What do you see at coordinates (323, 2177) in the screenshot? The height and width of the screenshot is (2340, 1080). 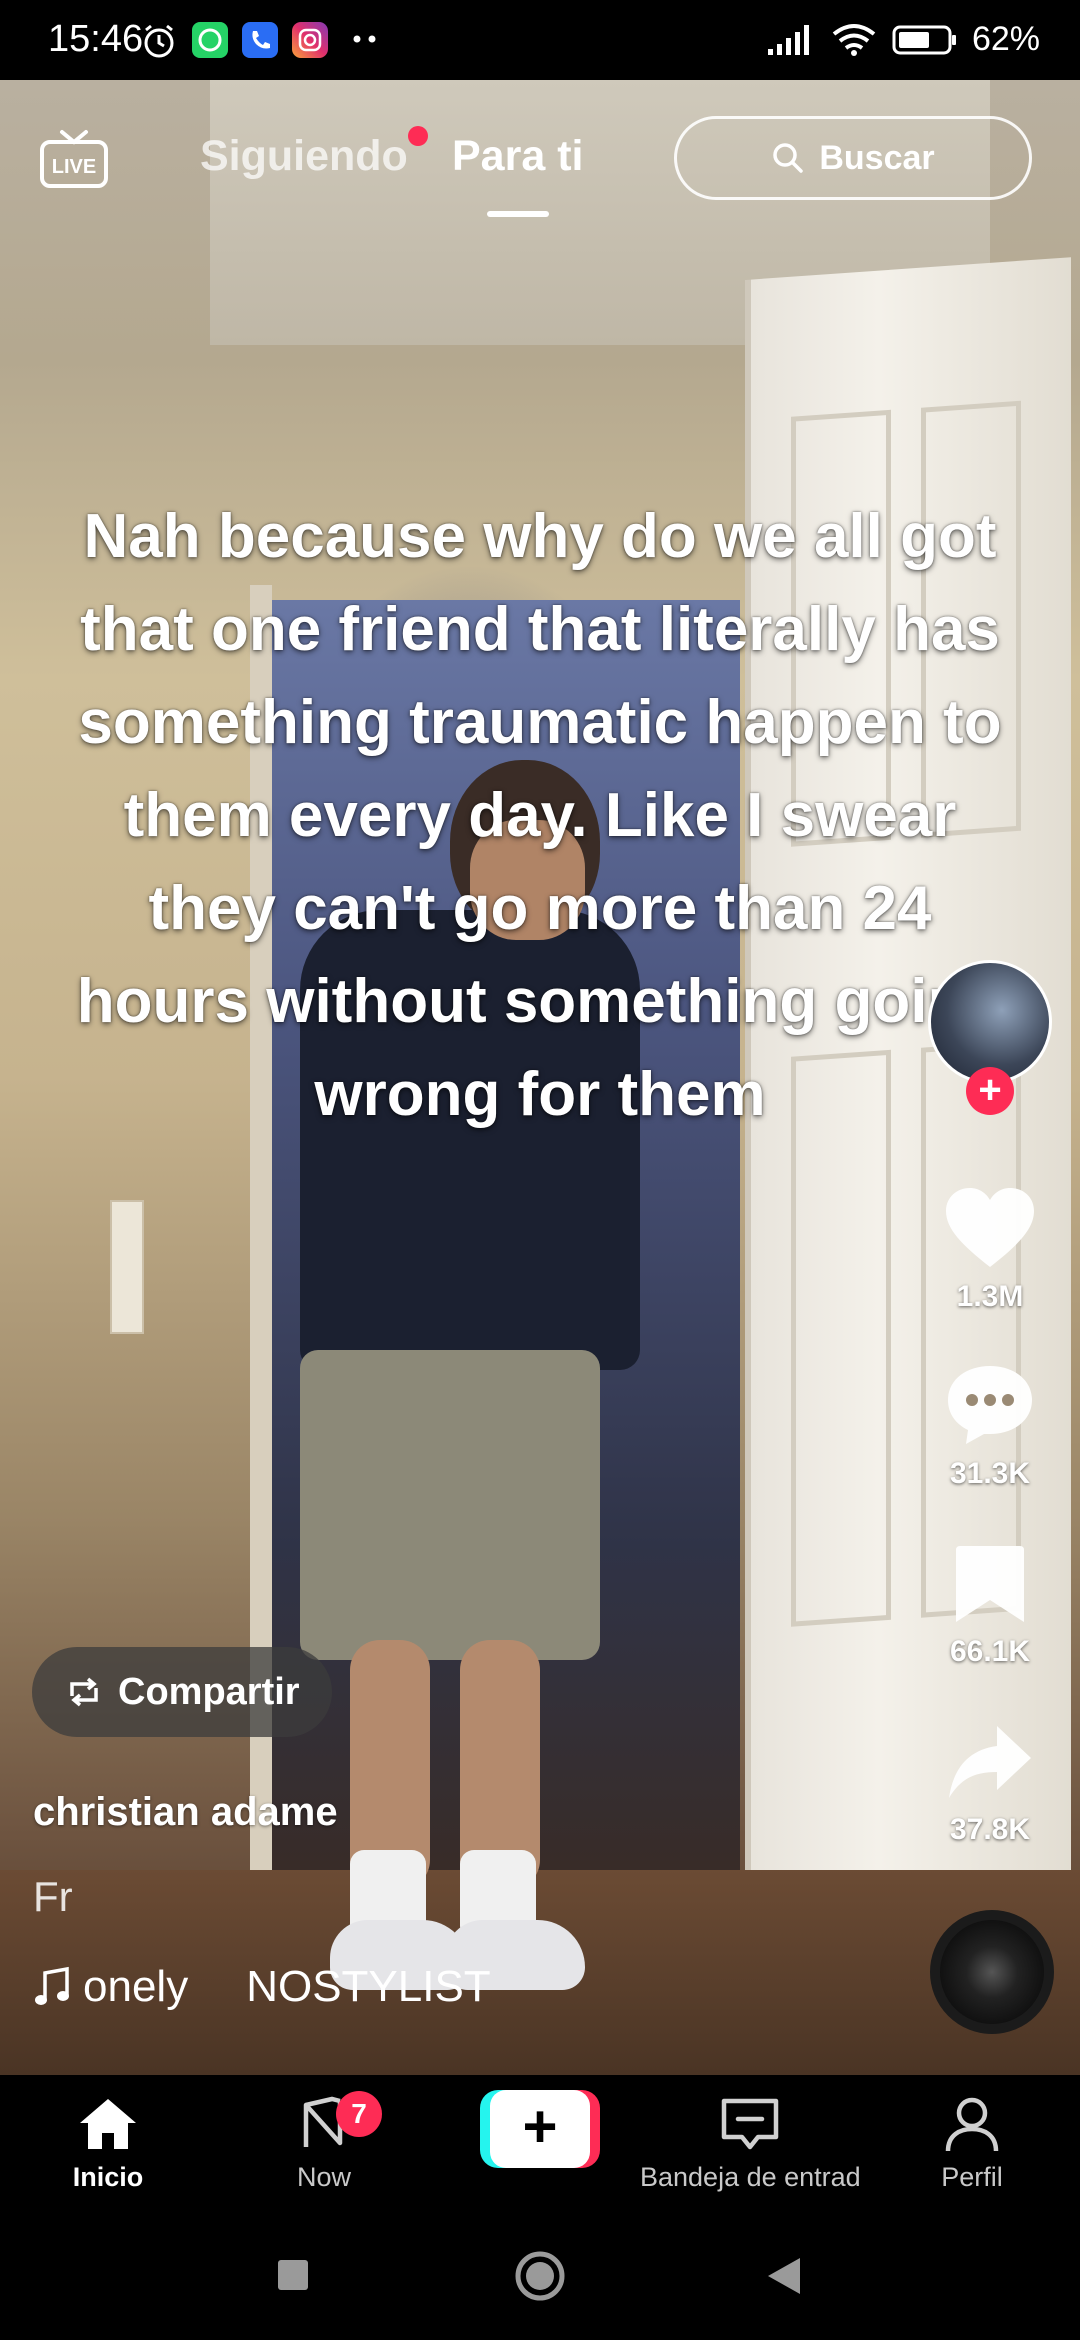 I see `nav-now-label: Now` at bounding box center [323, 2177].